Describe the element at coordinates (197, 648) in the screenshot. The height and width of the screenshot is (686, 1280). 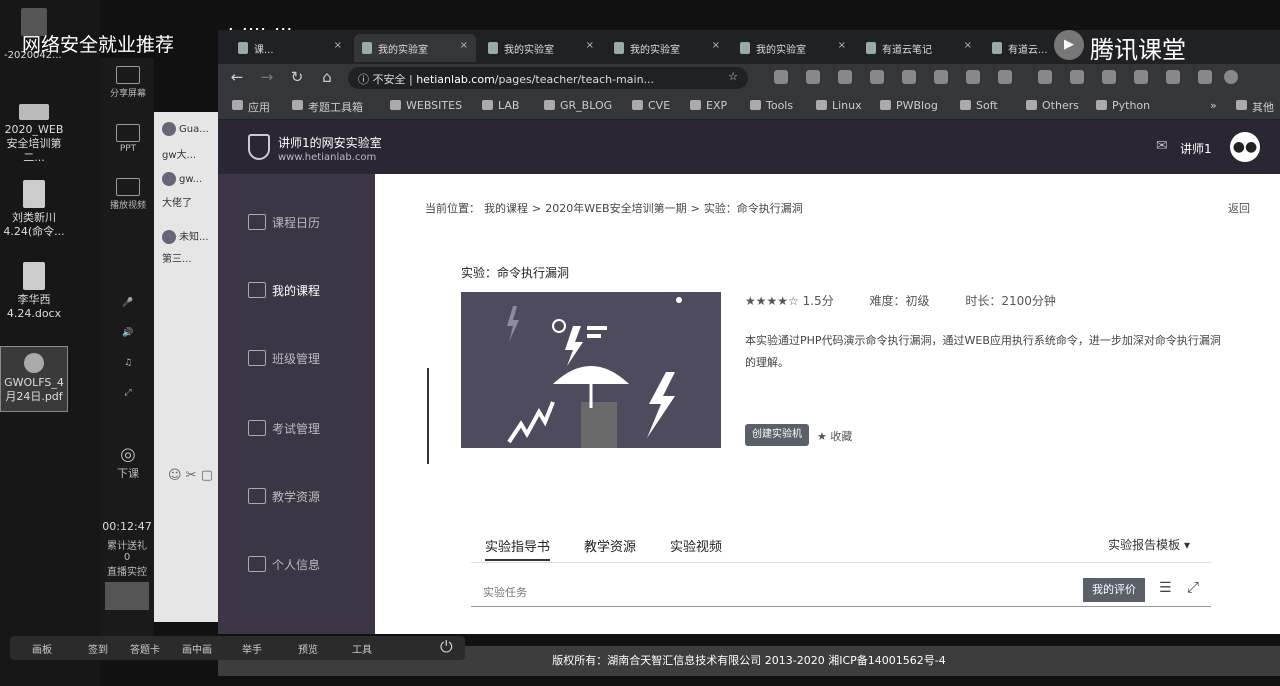
I see `toolbar-pip: 画中画` at that location.